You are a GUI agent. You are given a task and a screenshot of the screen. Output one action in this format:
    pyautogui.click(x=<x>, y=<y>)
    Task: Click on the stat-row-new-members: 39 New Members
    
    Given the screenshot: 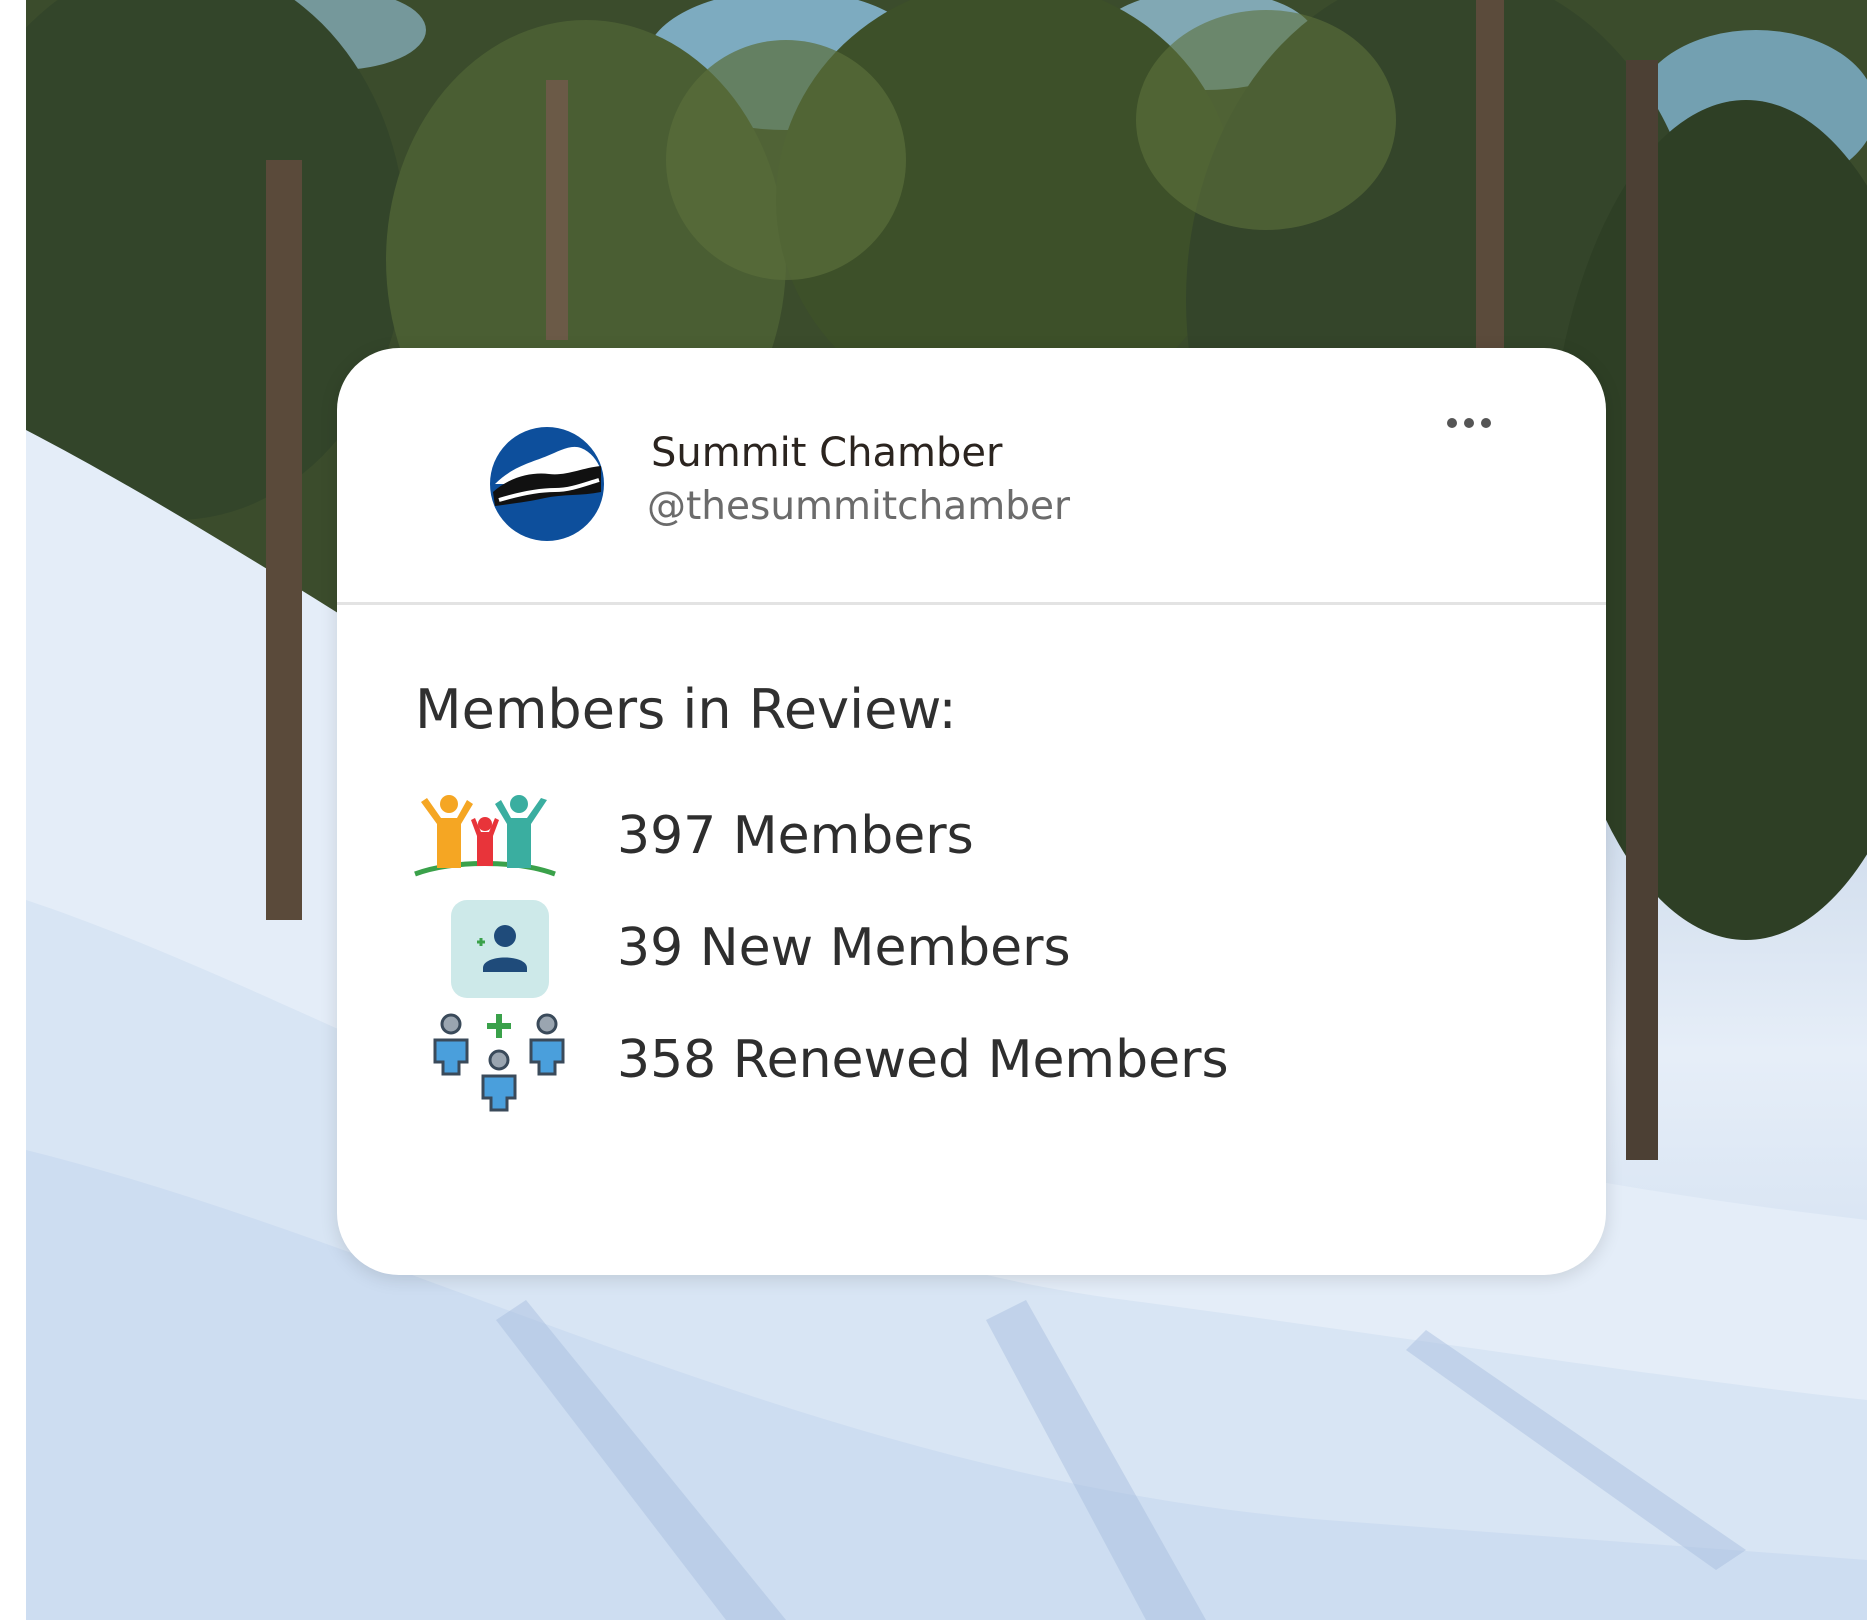 What is the action you would take?
    pyautogui.click(x=971, y=948)
    